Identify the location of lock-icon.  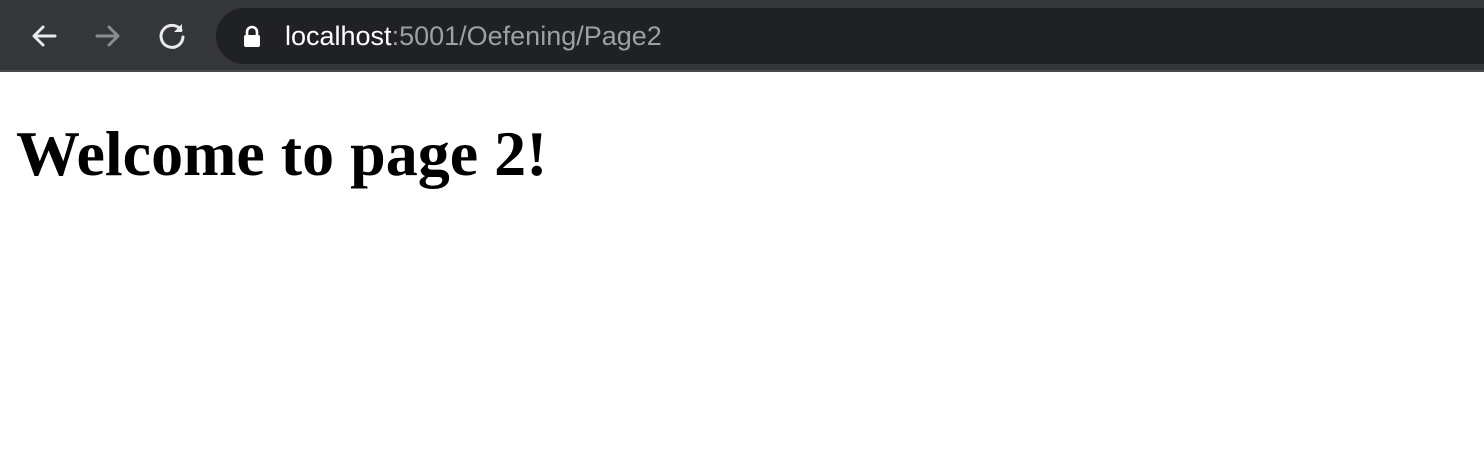
(252, 36).